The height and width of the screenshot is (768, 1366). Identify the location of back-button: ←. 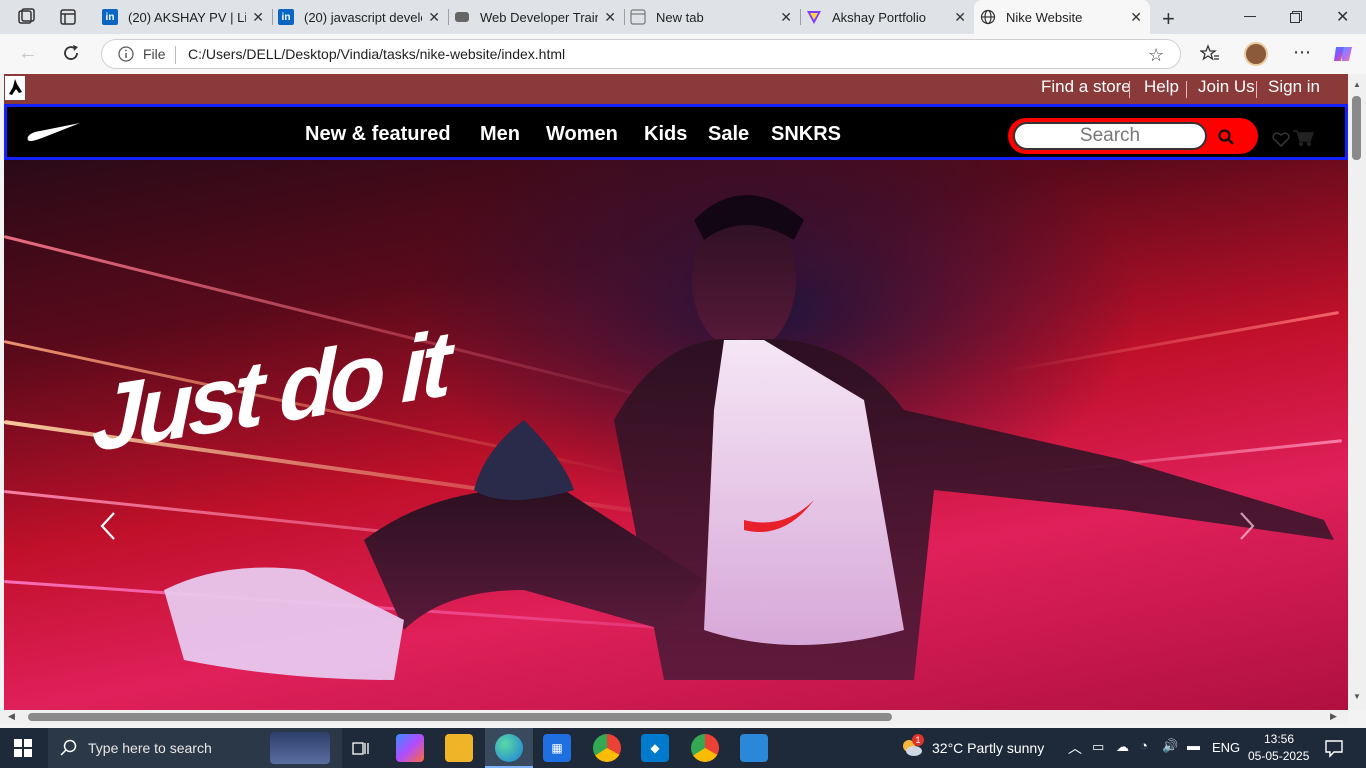
(28, 53).